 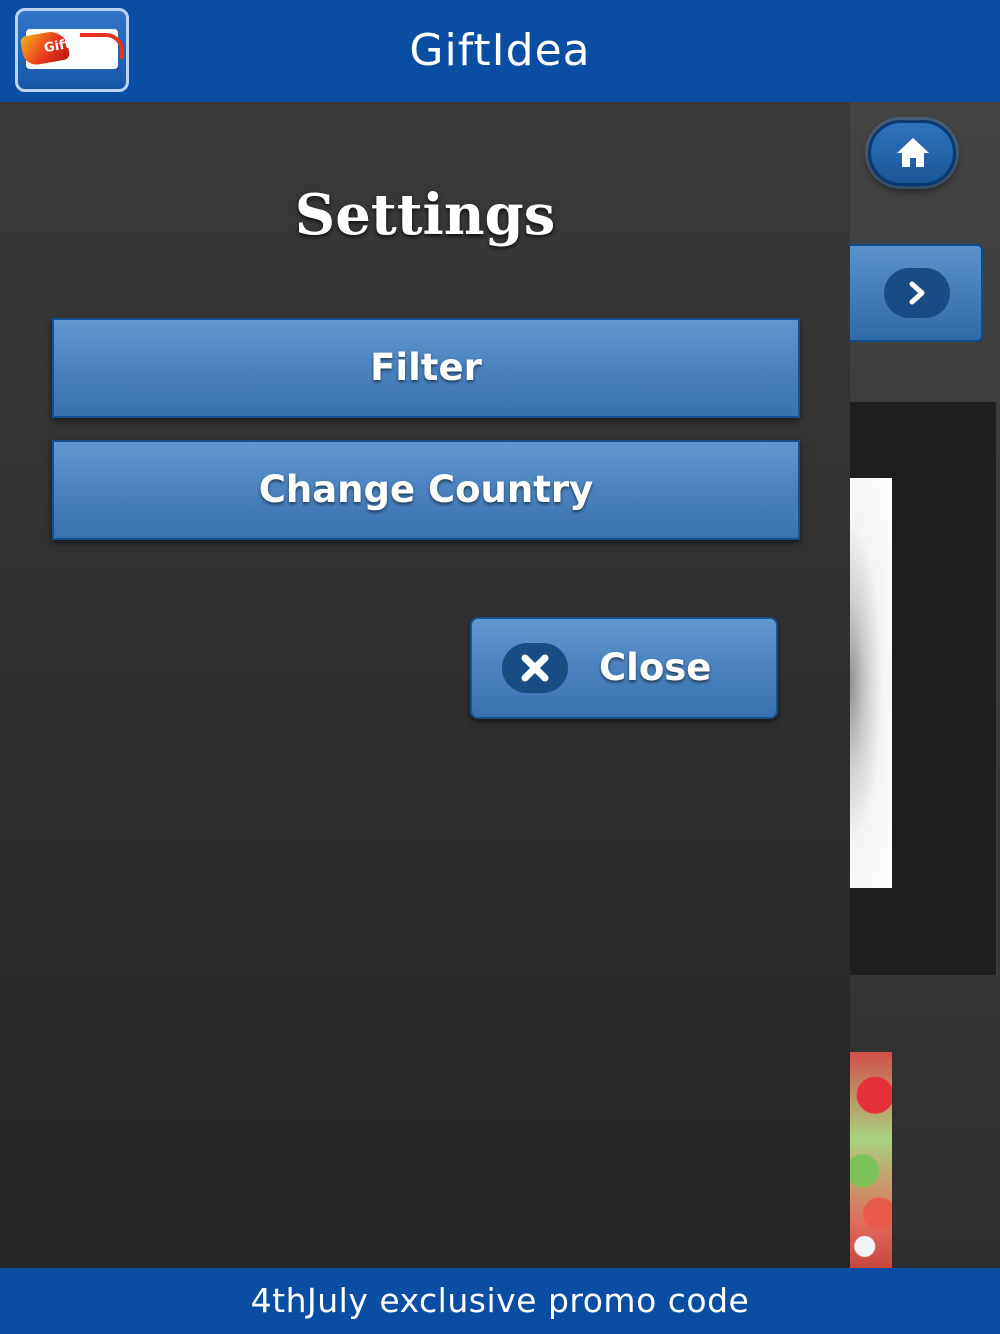 What do you see at coordinates (72, 50) in the screenshot?
I see `gift-logo-icon: Gift` at bounding box center [72, 50].